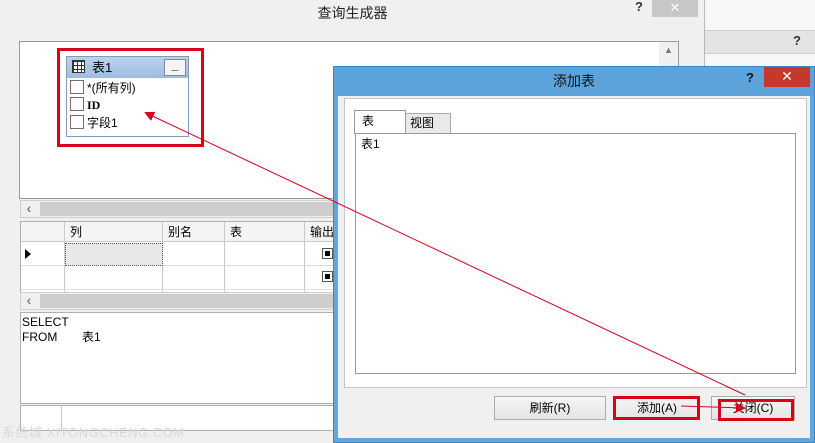 This screenshot has width=815, height=443. What do you see at coordinates (380, 122) in the screenshot?
I see `tab-tables: 表` at bounding box center [380, 122].